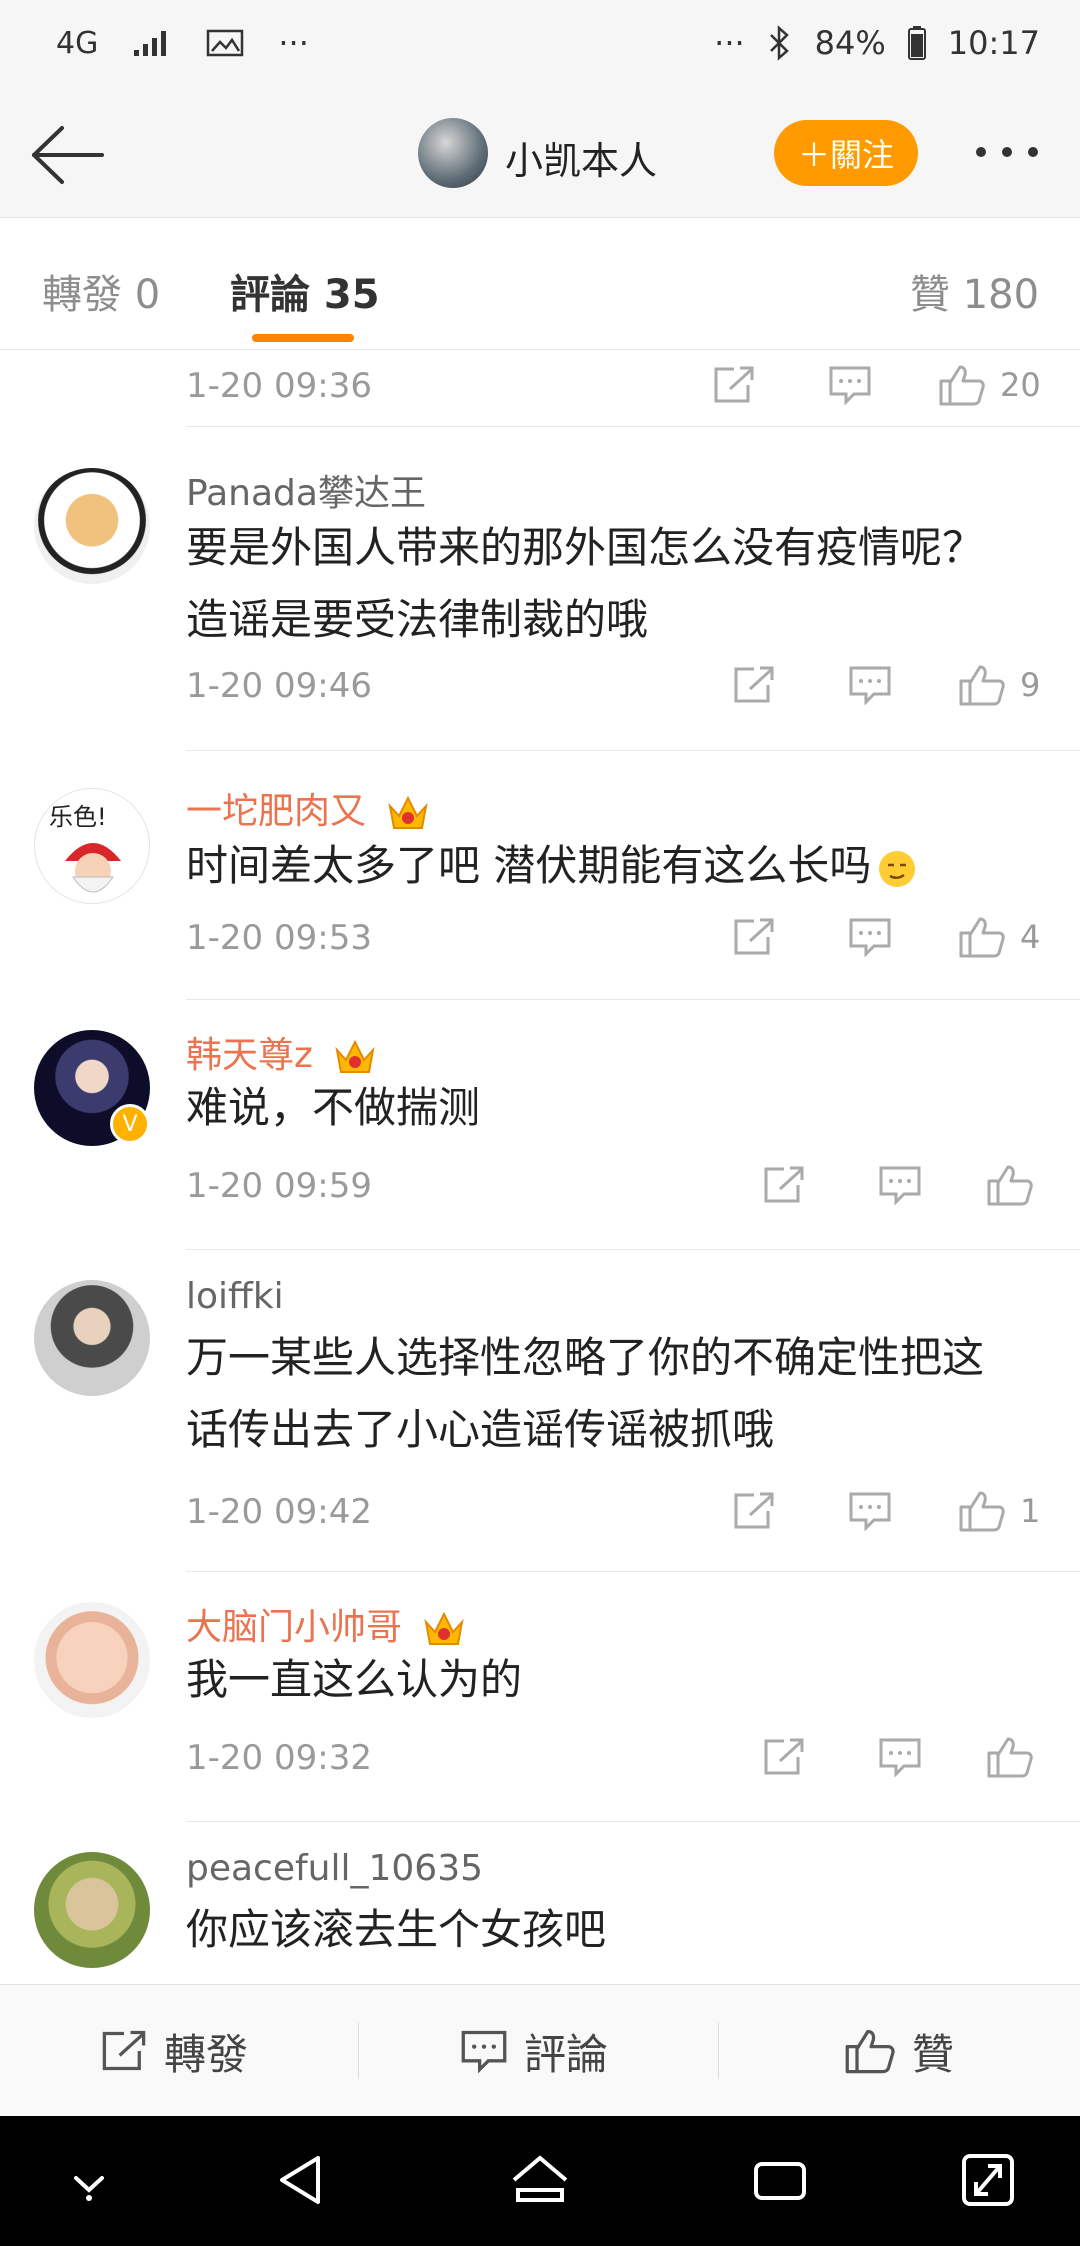 The width and height of the screenshot is (1080, 2246). I want to click on user-name: Panada攀达王, so click(306, 490).